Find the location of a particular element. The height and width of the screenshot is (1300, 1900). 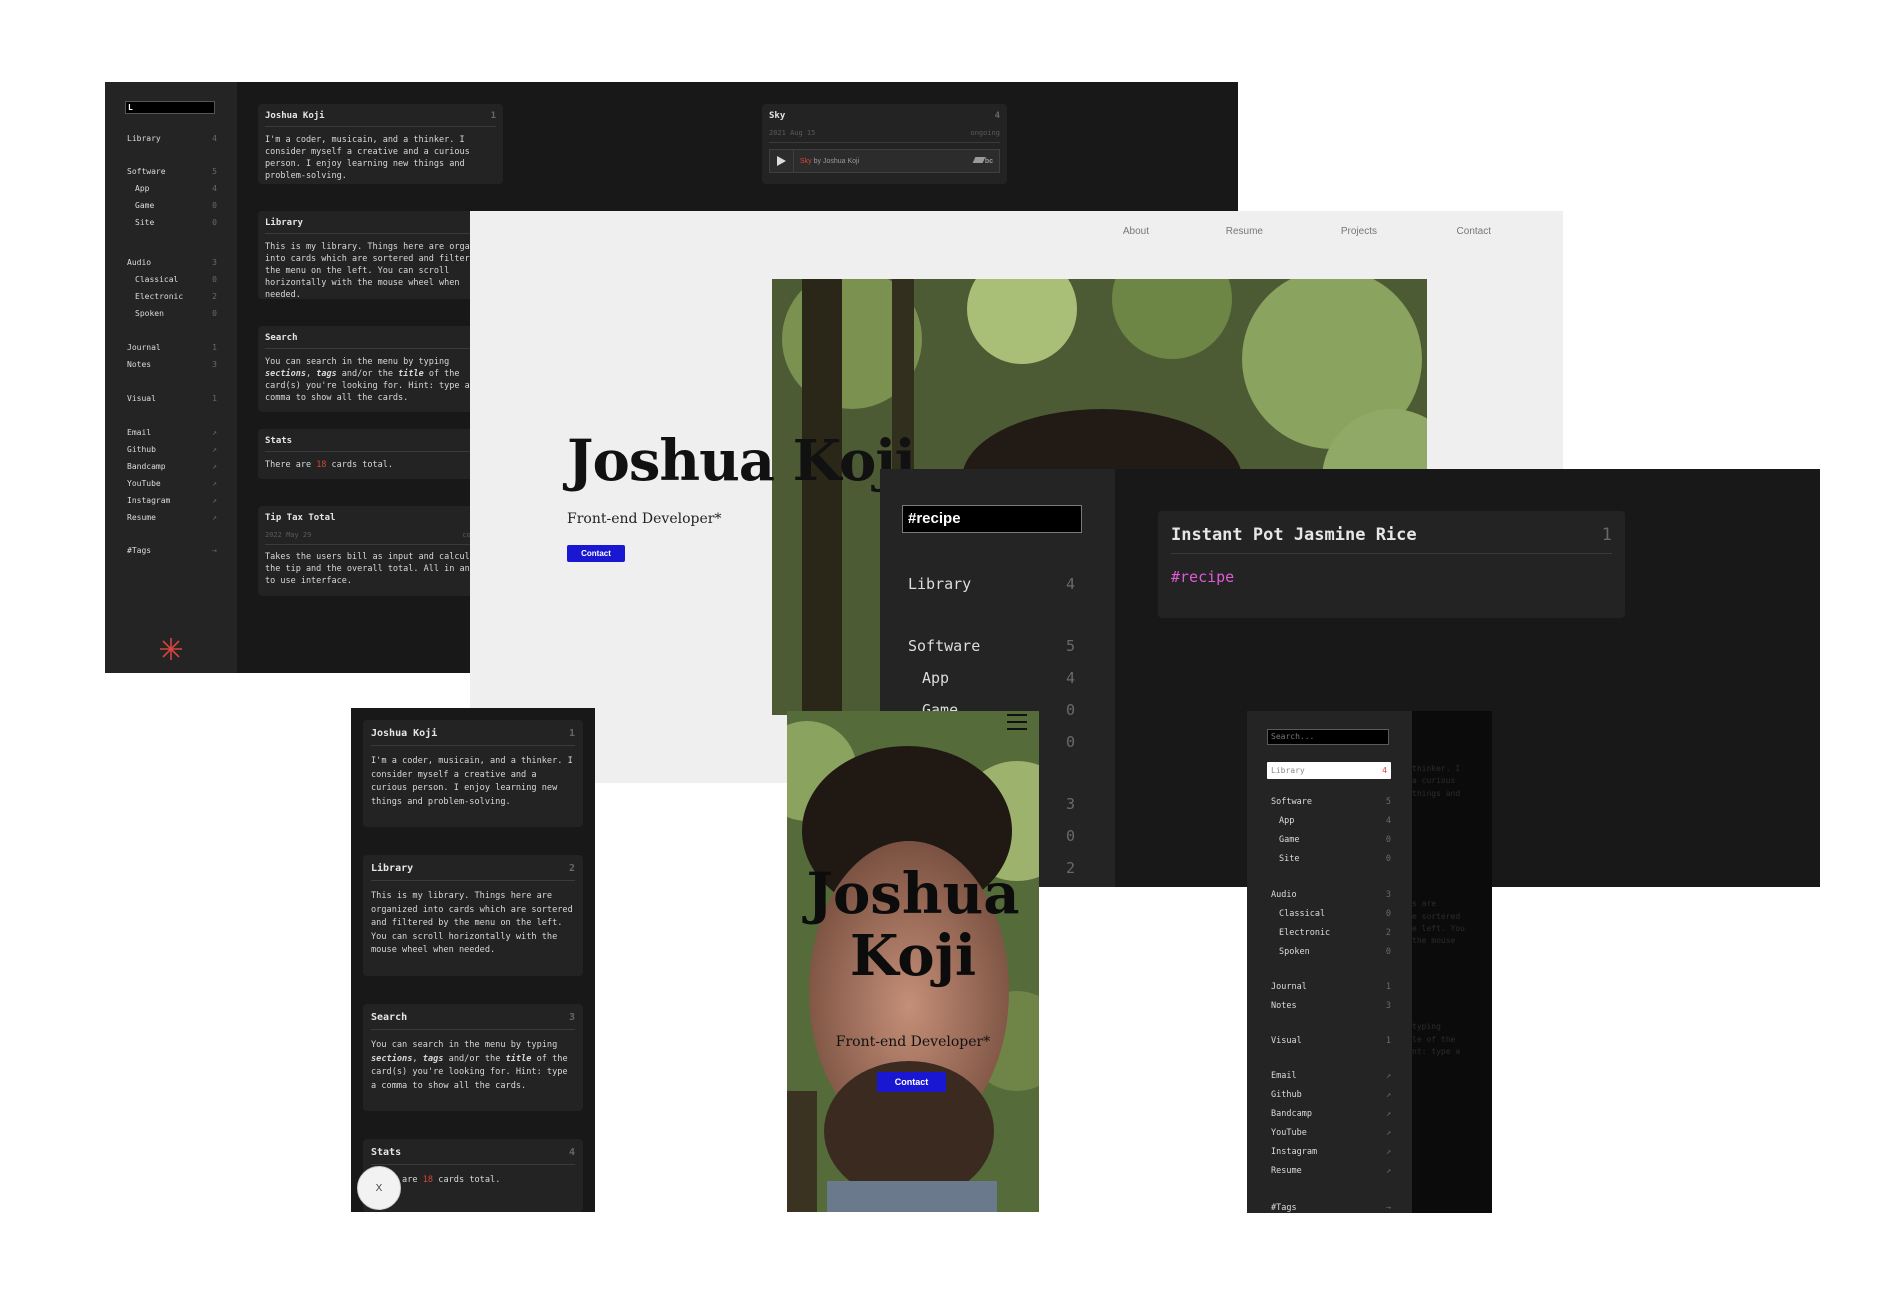

card-number: 1 is located at coordinates (1606, 535).